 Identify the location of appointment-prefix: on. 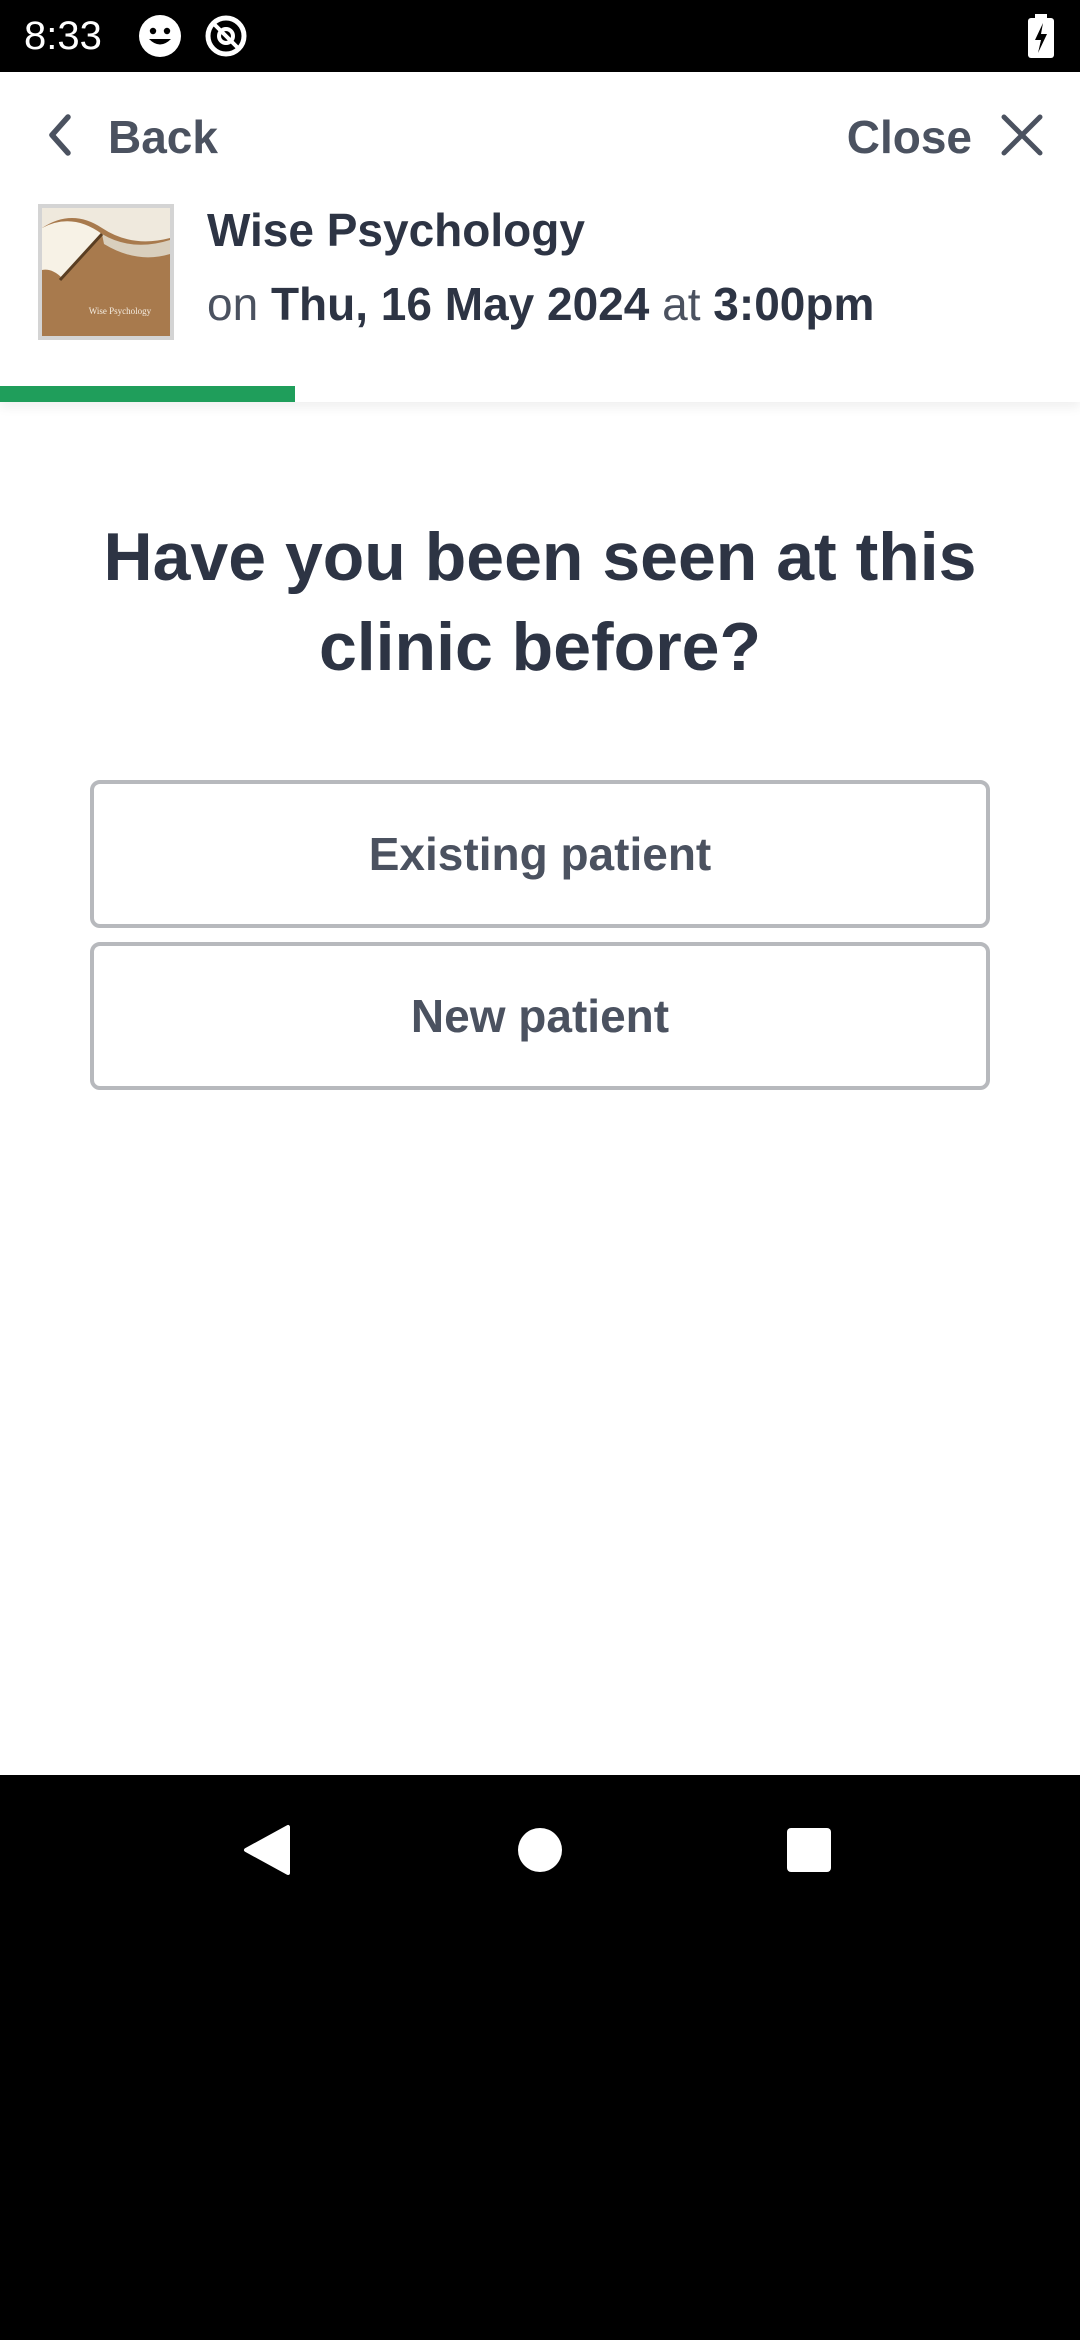
(233, 304).